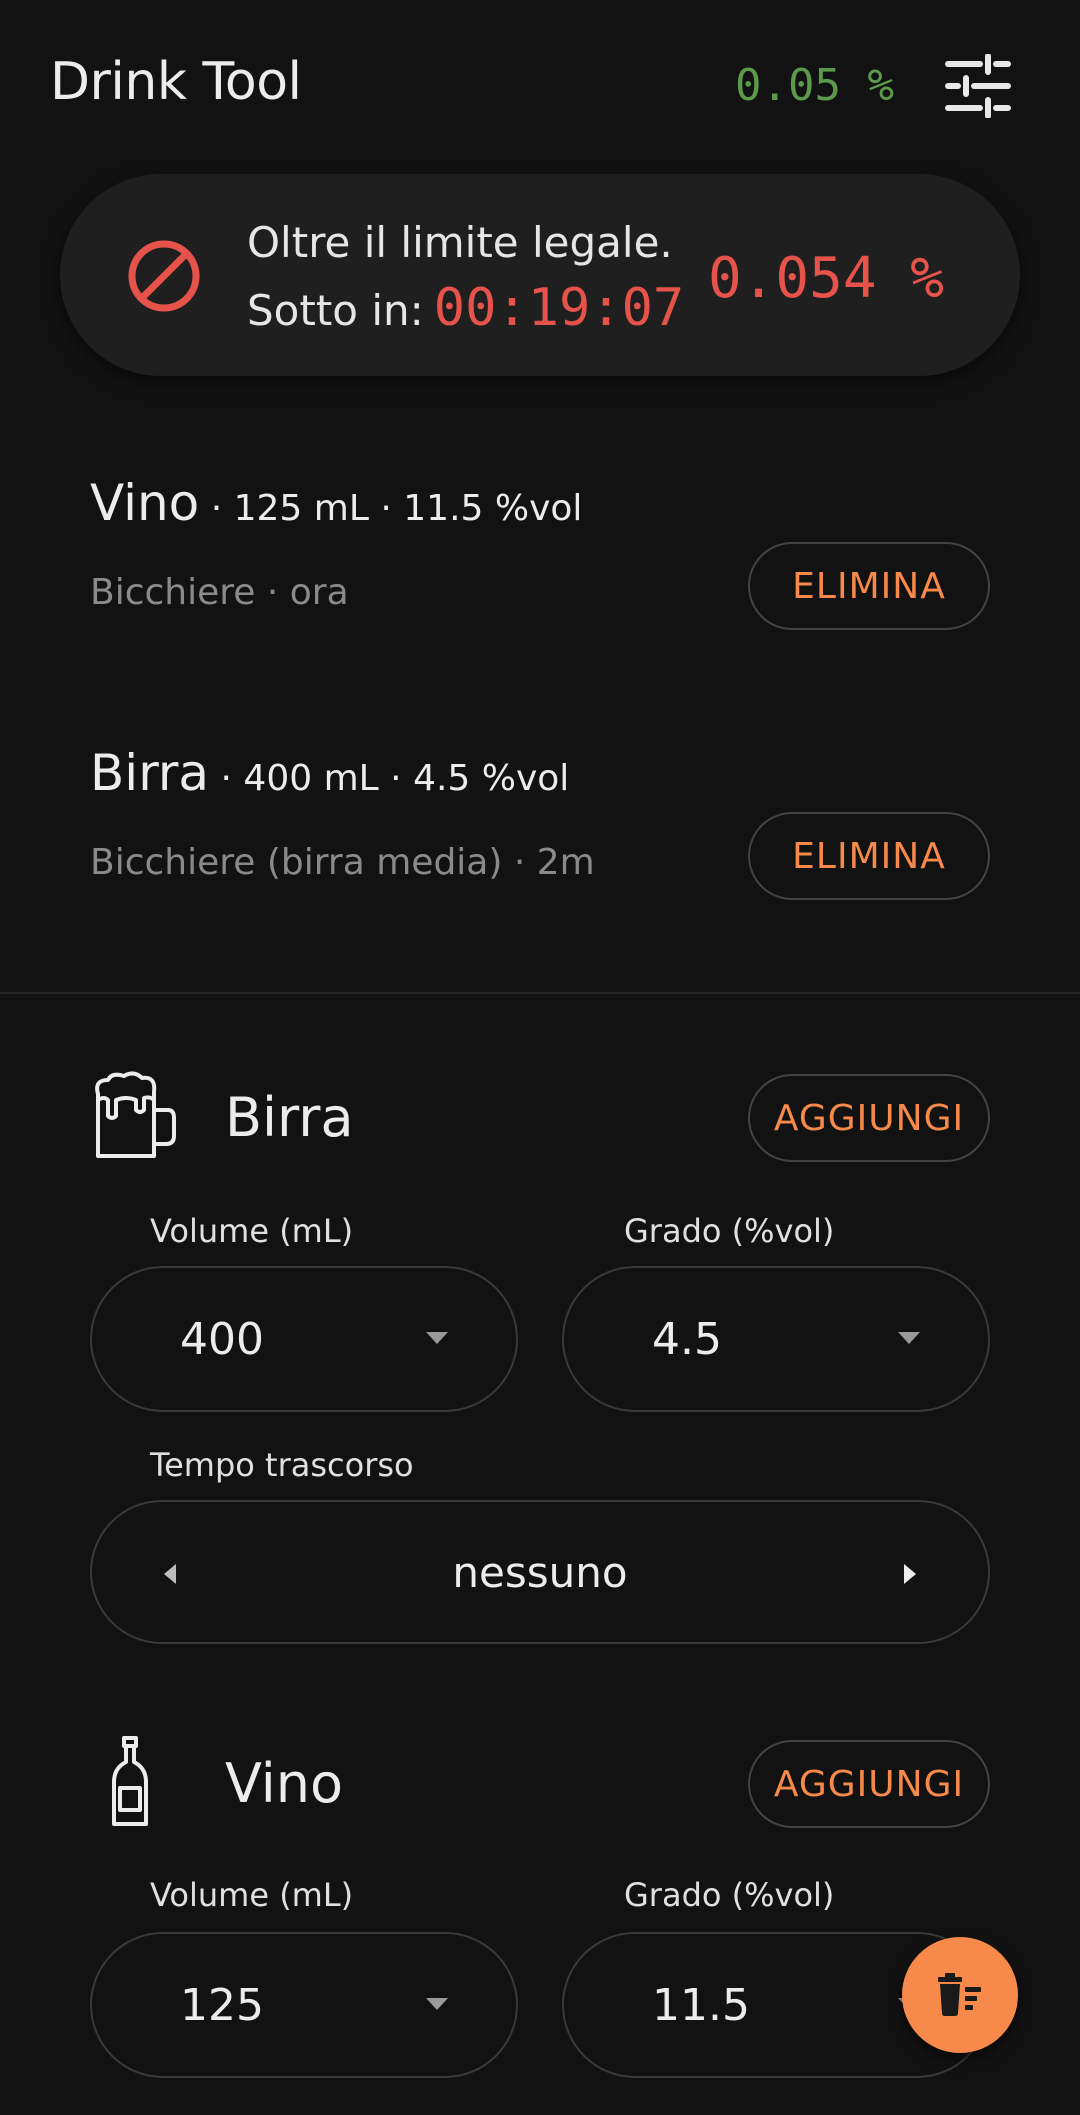  What do you see at coordinates (540, 993) in the screenshot?
I see `divider` at bounding box center [540, 993].